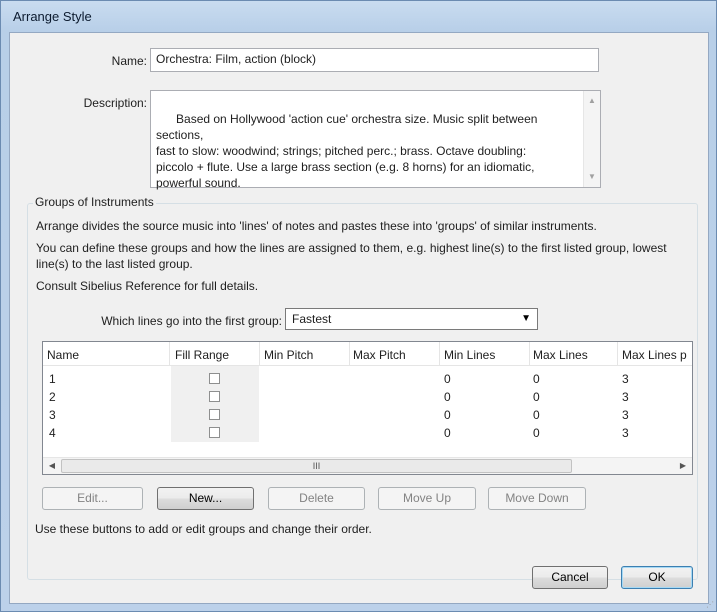  What do you see at coordinates (469, 355) in the screenshot?
I see `column-header-min-lines: Min Lines` at bounding box center [469, 355].